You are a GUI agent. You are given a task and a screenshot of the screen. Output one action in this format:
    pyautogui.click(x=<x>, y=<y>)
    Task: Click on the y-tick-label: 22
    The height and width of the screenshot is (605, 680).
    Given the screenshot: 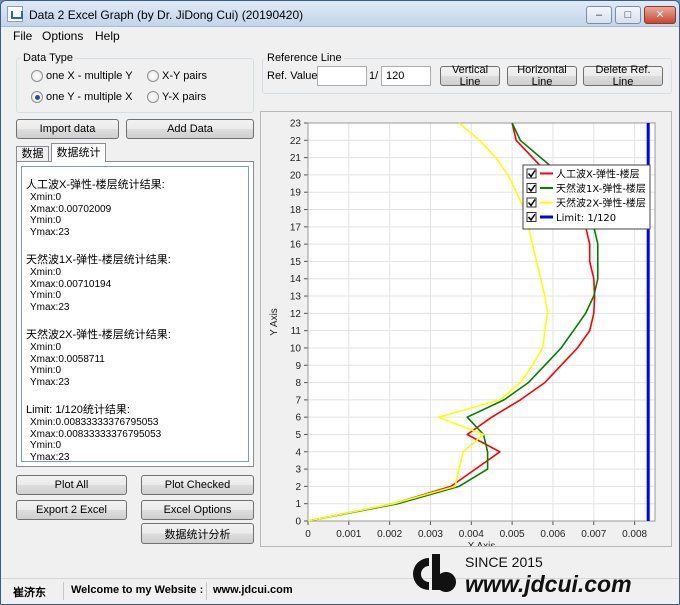 What is the action you would take?
    pyautogui.click(x=296, y=141)
    